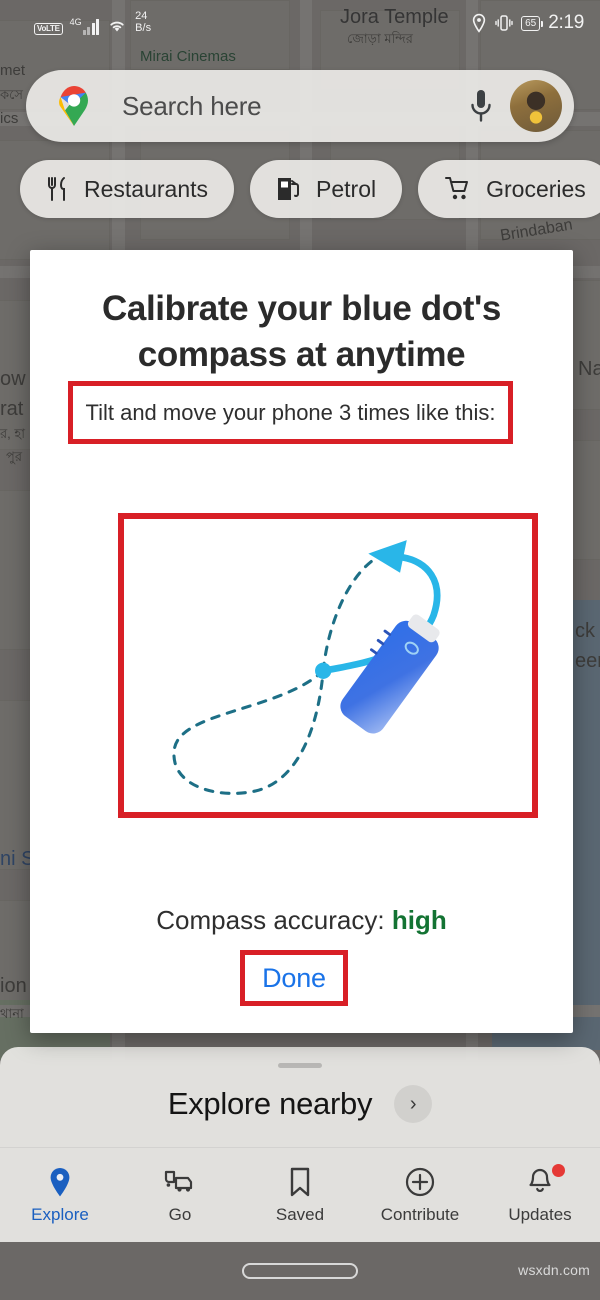 This screenshot has width=600, height=1300. Describe the element at coordinates (420, 1181) in the screenshot. I see `plus-circle-icon` at that location.